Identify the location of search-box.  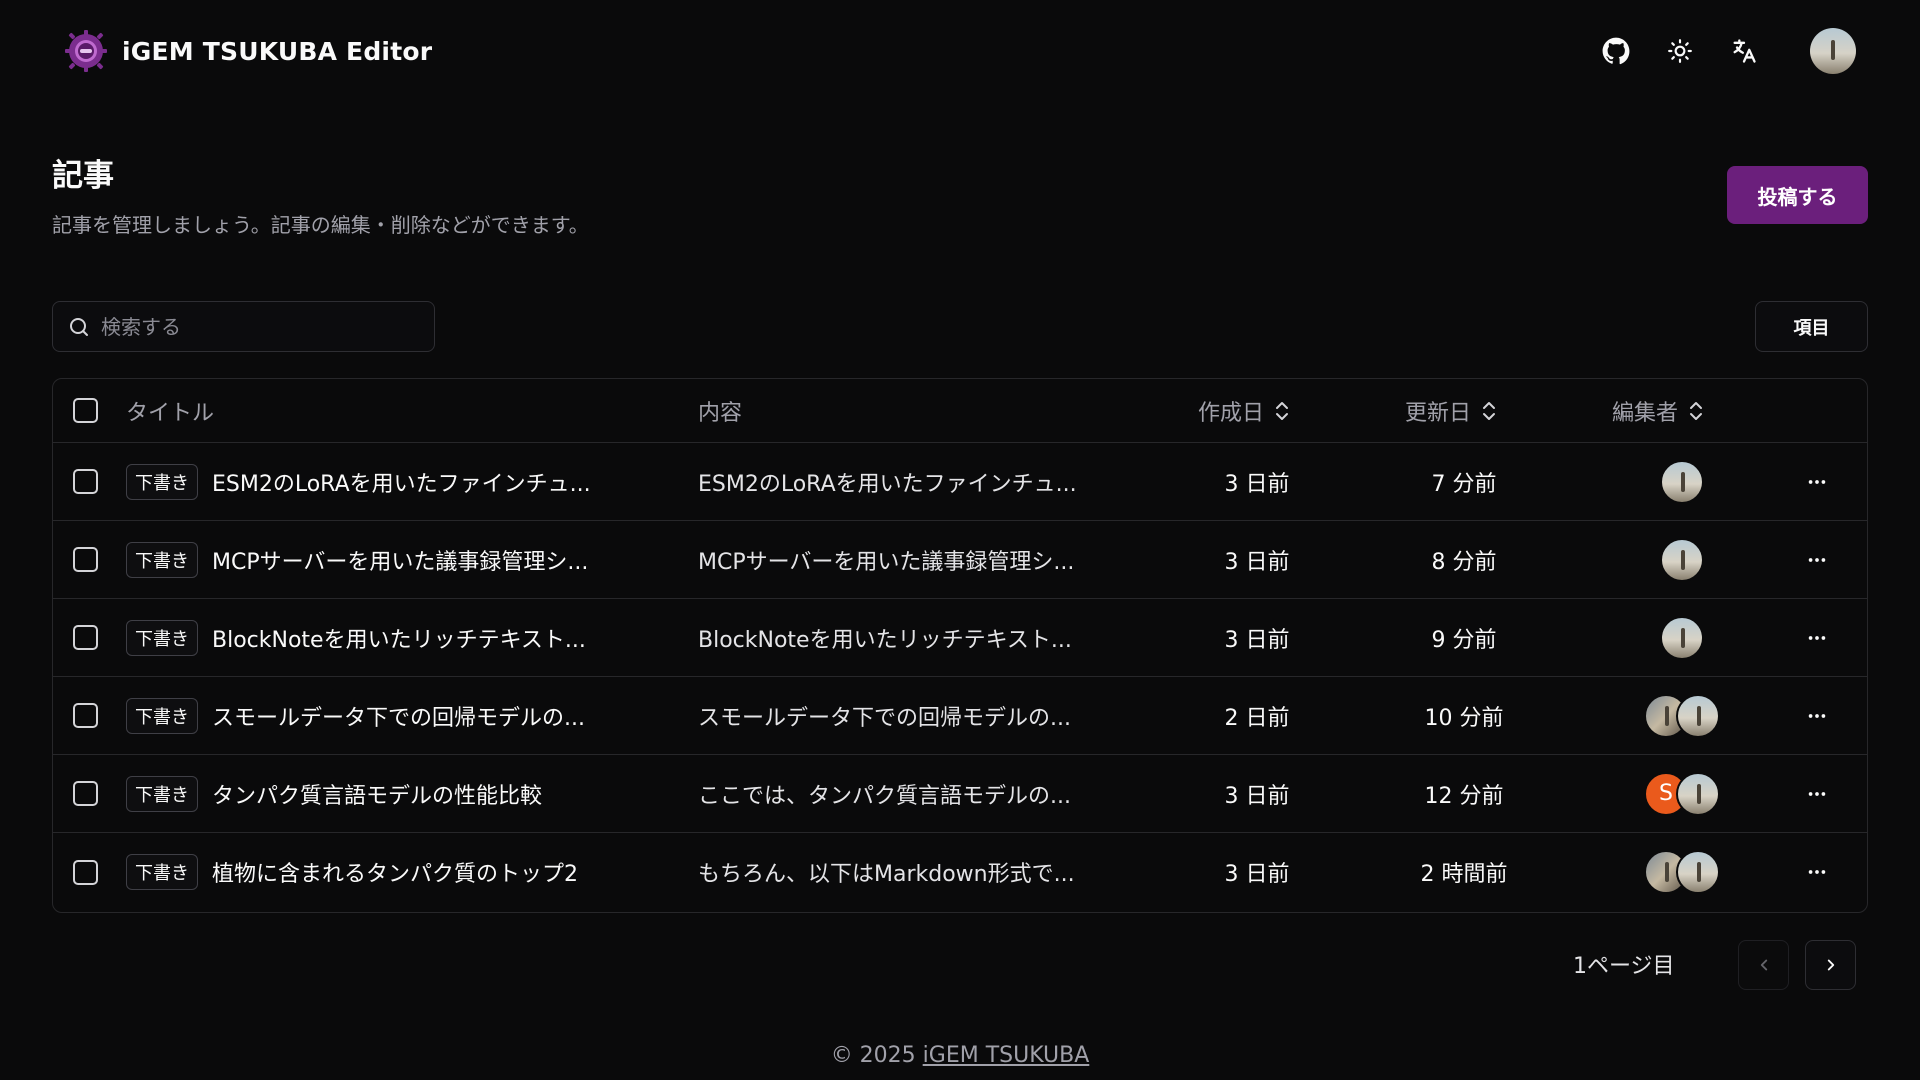
(243, 326).